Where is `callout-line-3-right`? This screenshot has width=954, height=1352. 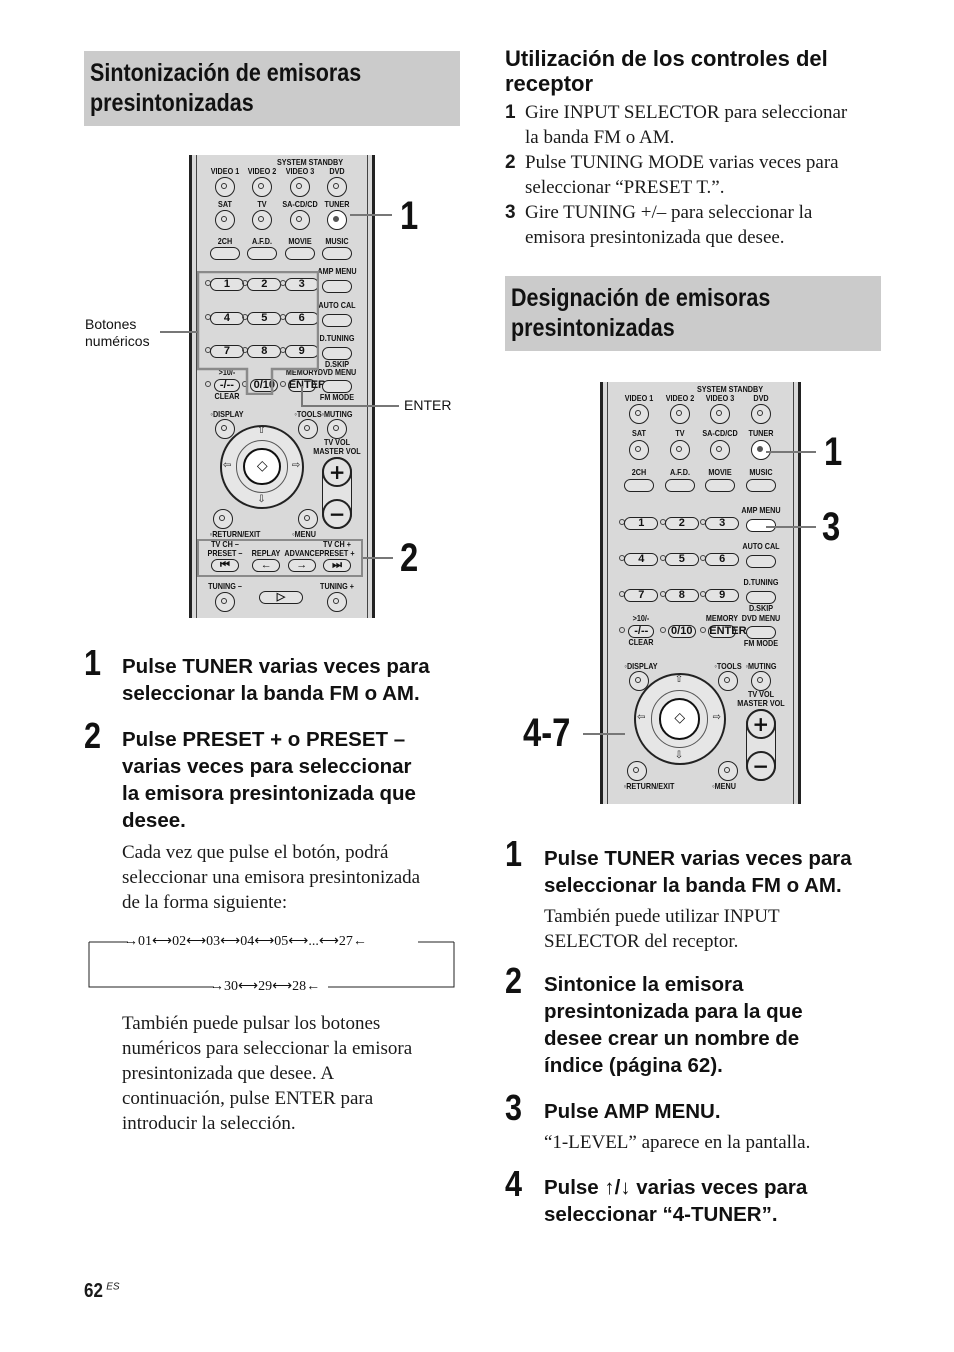
callout-line-3-right is located at coordinates (791, 527).